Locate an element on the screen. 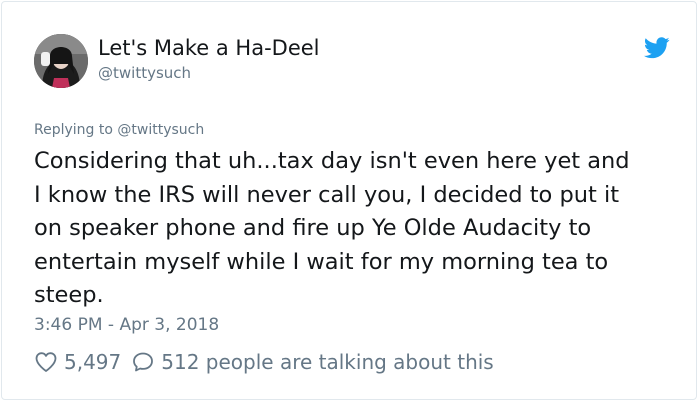  display-name: Let's Make a Ha-Deel is located at coordinates (209, 48).